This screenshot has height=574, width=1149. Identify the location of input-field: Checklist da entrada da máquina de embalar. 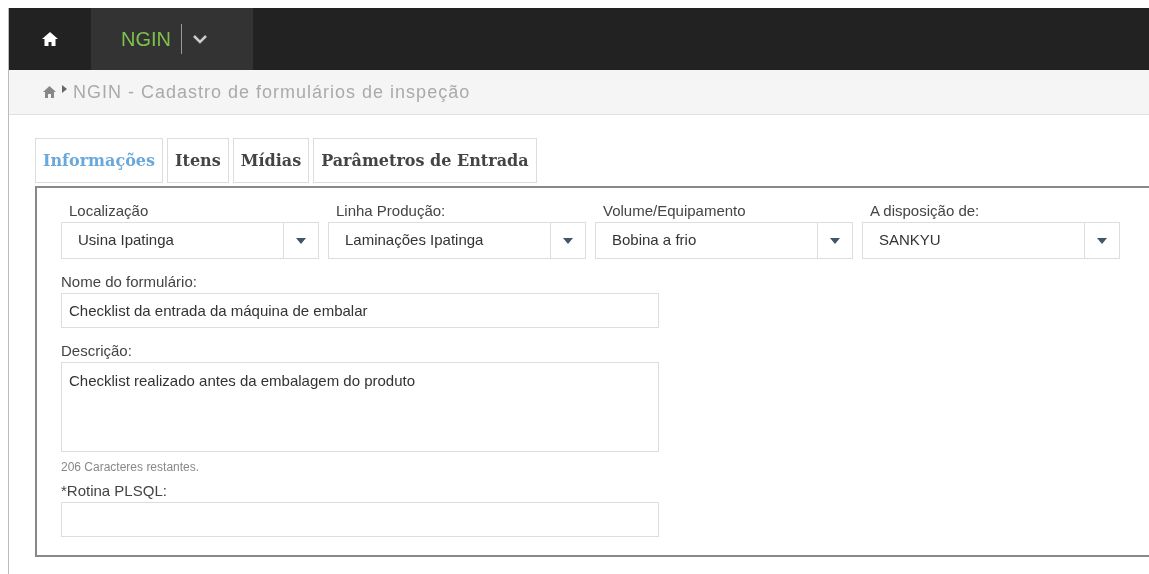
(360, 310).